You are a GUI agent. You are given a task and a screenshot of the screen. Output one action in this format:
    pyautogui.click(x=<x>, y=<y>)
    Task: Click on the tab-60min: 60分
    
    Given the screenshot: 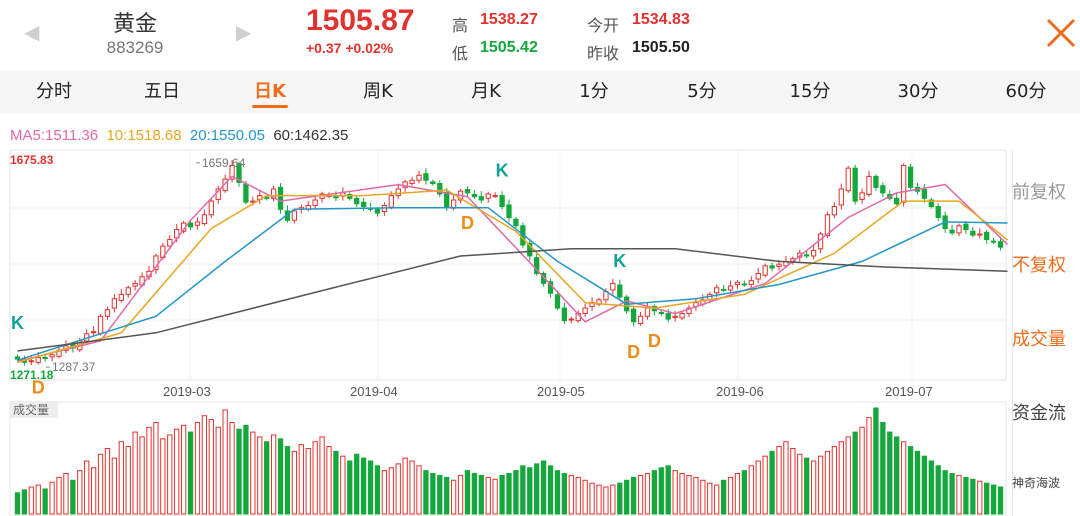 What is the action you would take?
    pyautogui.click(x=1026, y=92)
    